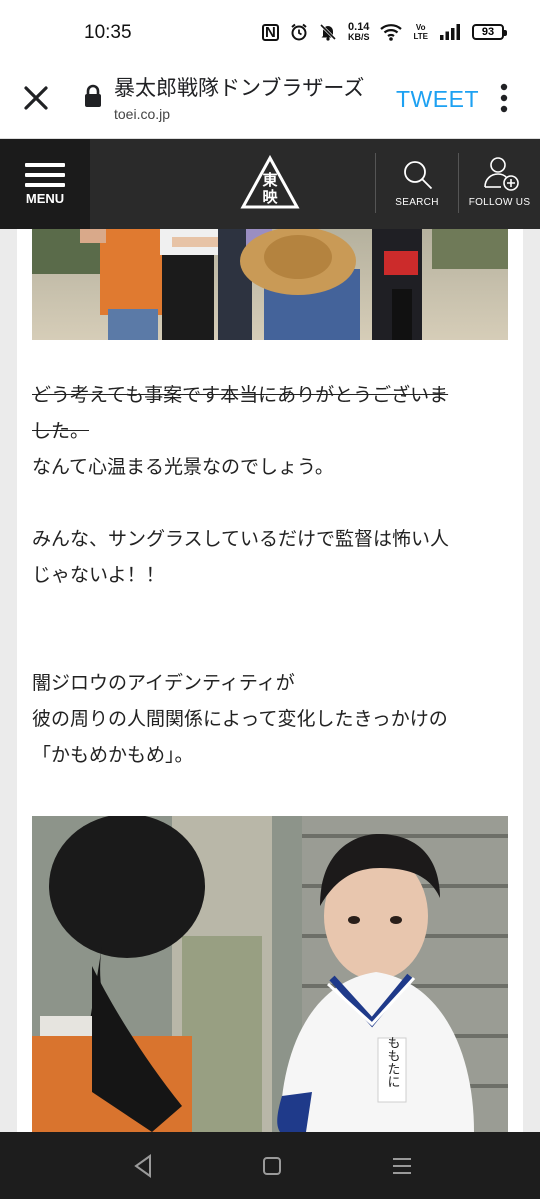  What do you see at coordinates (272, 557) in the screenshot?
I see `article-paragraph-2: みんな、サングラスしているだけで監督は怖い人 じゃないよ！！` at bounding box center [272, 557].